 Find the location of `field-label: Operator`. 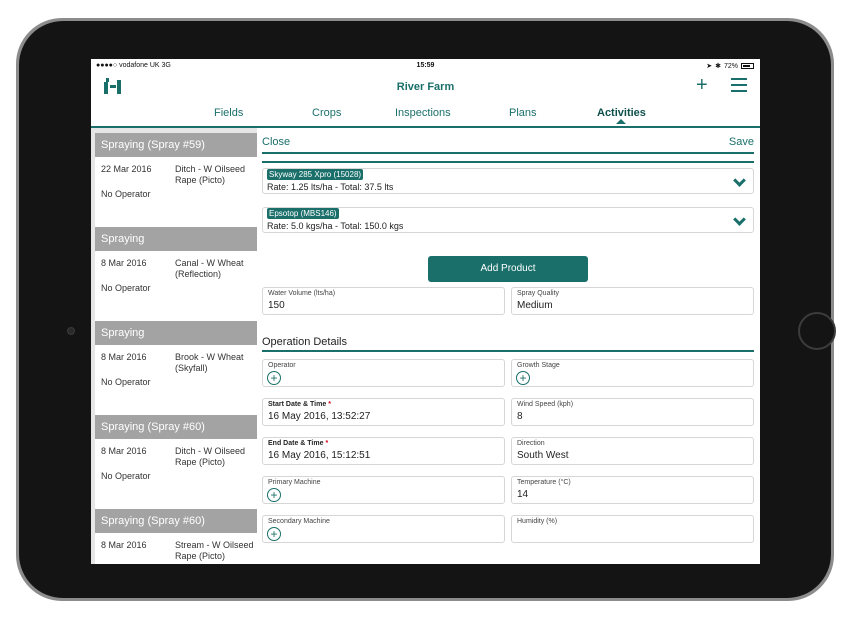

field-label: Operator is located at coordinates (282, 365).